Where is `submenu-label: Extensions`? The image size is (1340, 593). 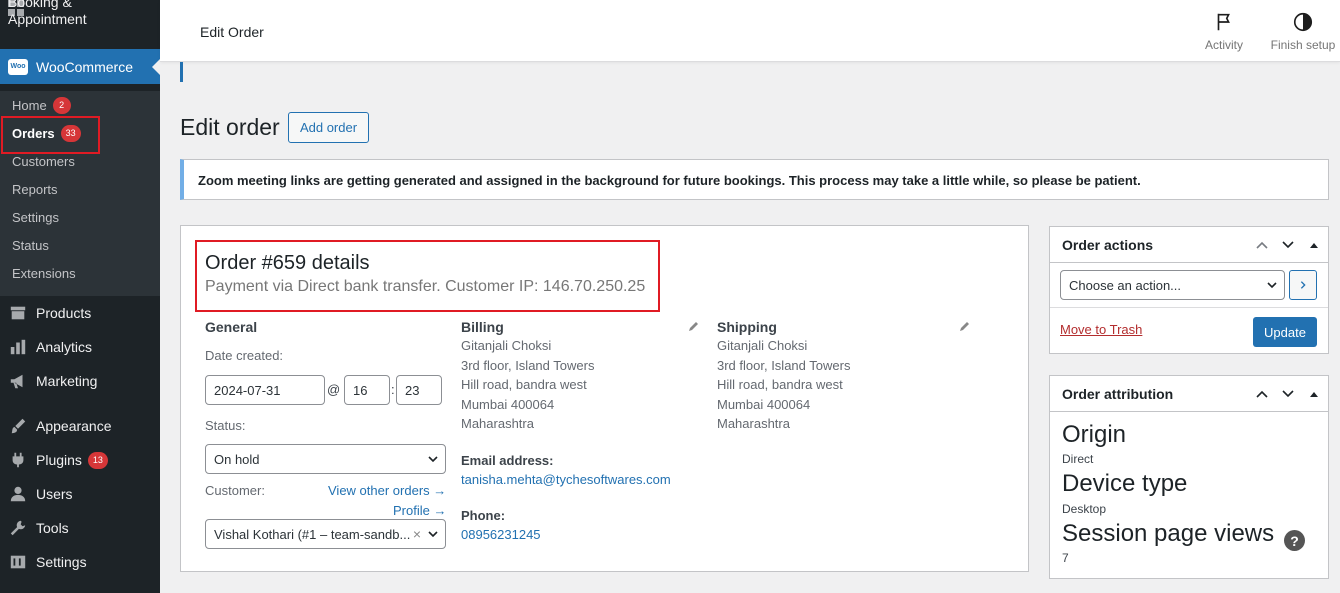
submenu-label: Extensions is located at coordinates (44, 273).